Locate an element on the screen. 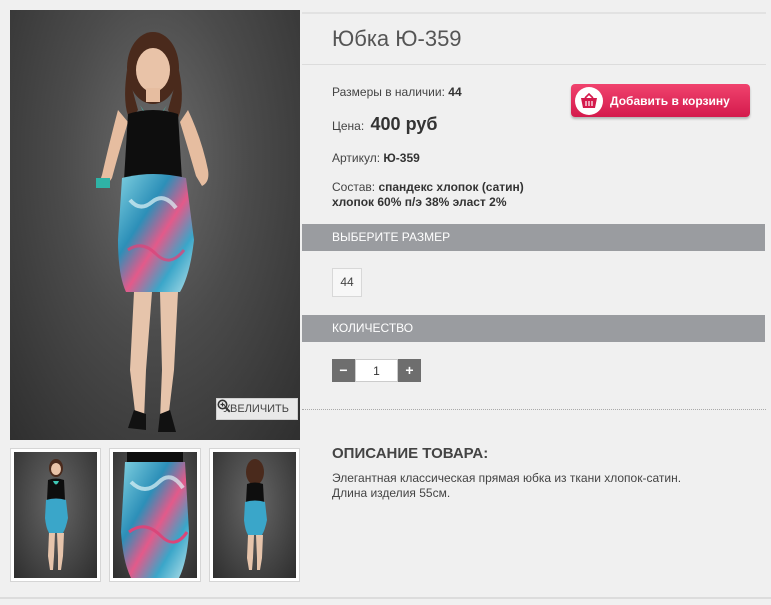  thumbnail-strip is located at coordinates (155, 515).